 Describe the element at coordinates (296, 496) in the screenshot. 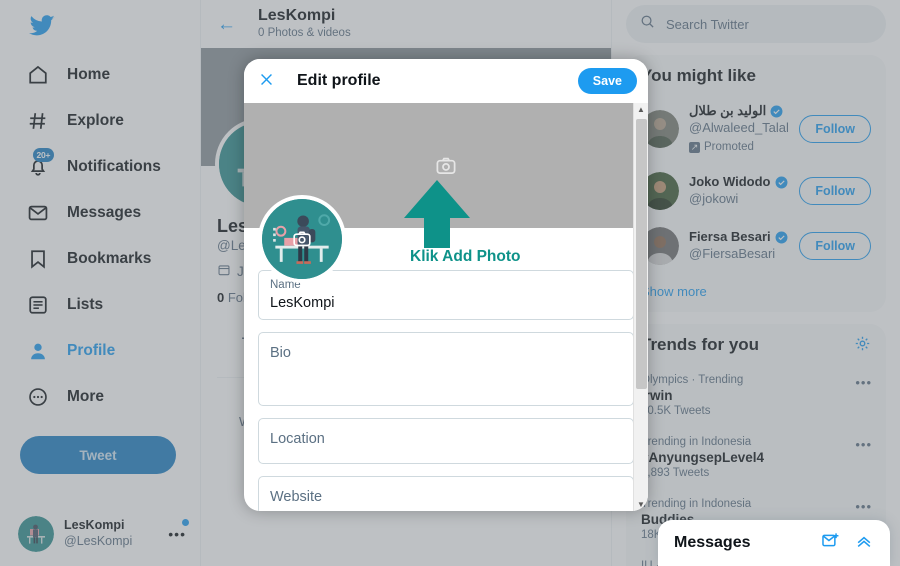

I see `website-field-placeholder: Website` at that location.